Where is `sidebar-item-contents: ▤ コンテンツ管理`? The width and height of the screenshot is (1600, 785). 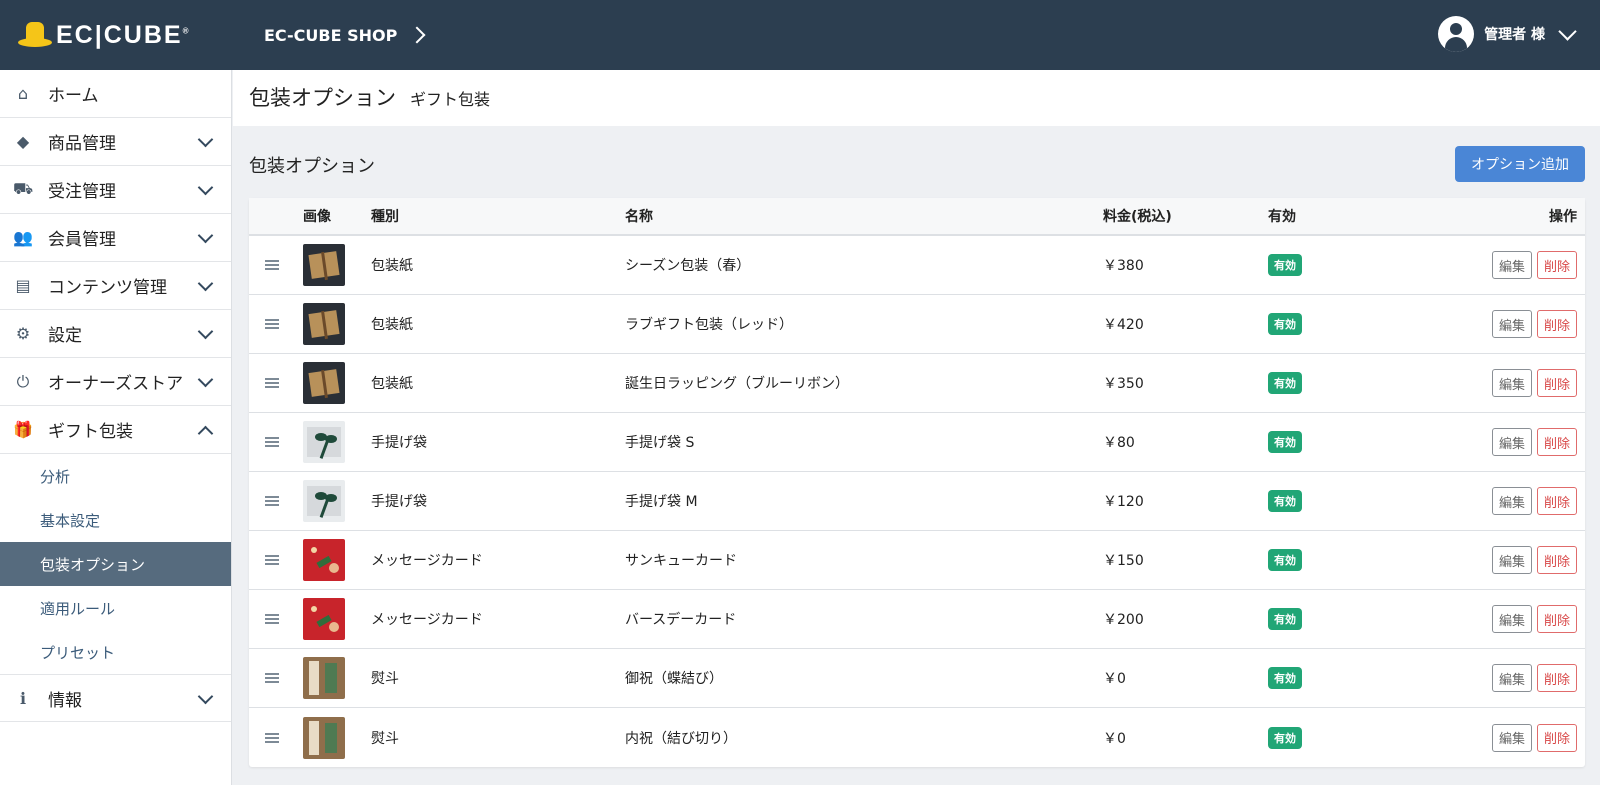 sidebar-item-contents: ▤ コンテンツ管理 is located at coordinates (115, 286).